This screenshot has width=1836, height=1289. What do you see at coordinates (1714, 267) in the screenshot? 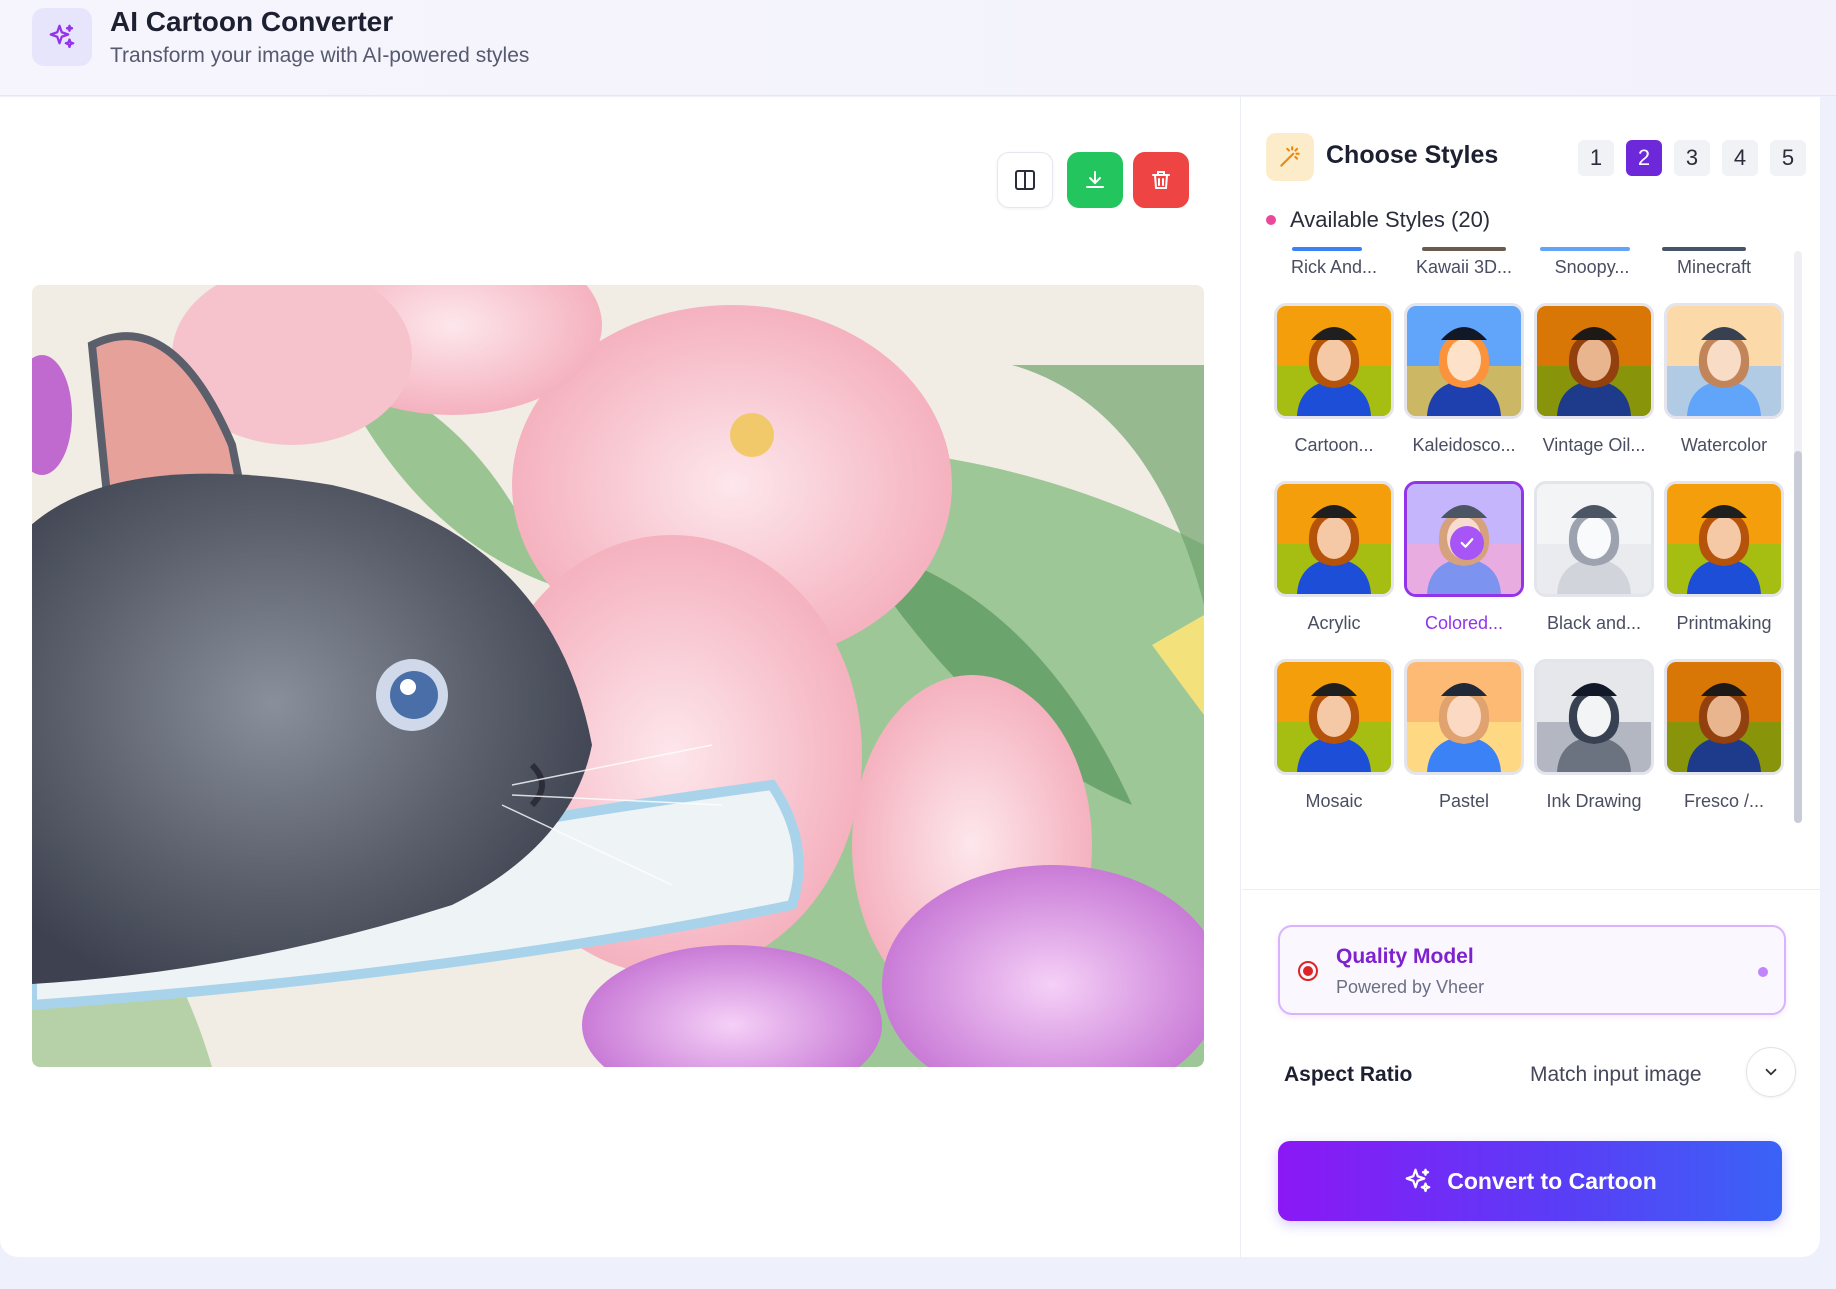
I see `style-label-minecraft: Minecraft` at bounding box center [1714, 267].